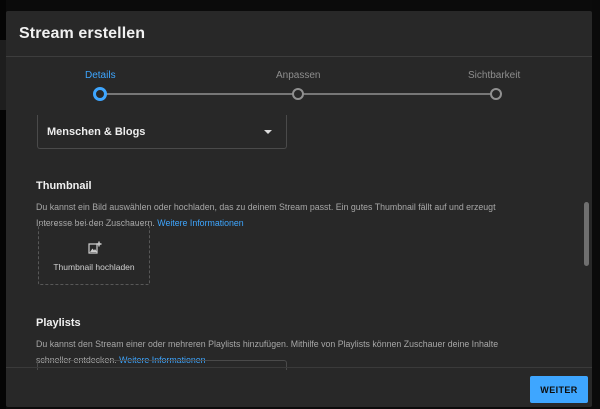 This screenshot has width=600, height=409. What do you see at coordinates (64, 186) in the screenshot?
I see `thumbnail-heading: Thumbnail` at bounding box center [64, 186].